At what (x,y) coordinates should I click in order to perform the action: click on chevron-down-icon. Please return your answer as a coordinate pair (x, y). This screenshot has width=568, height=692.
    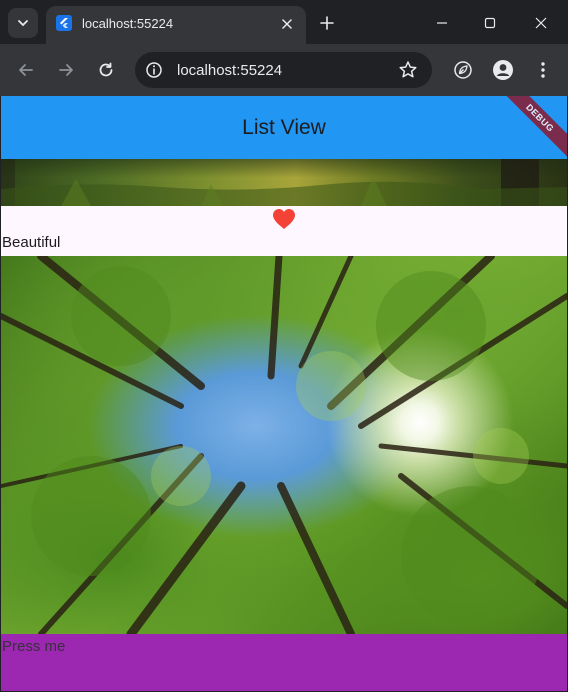
    Looking at the image, I should click on (23, 23).